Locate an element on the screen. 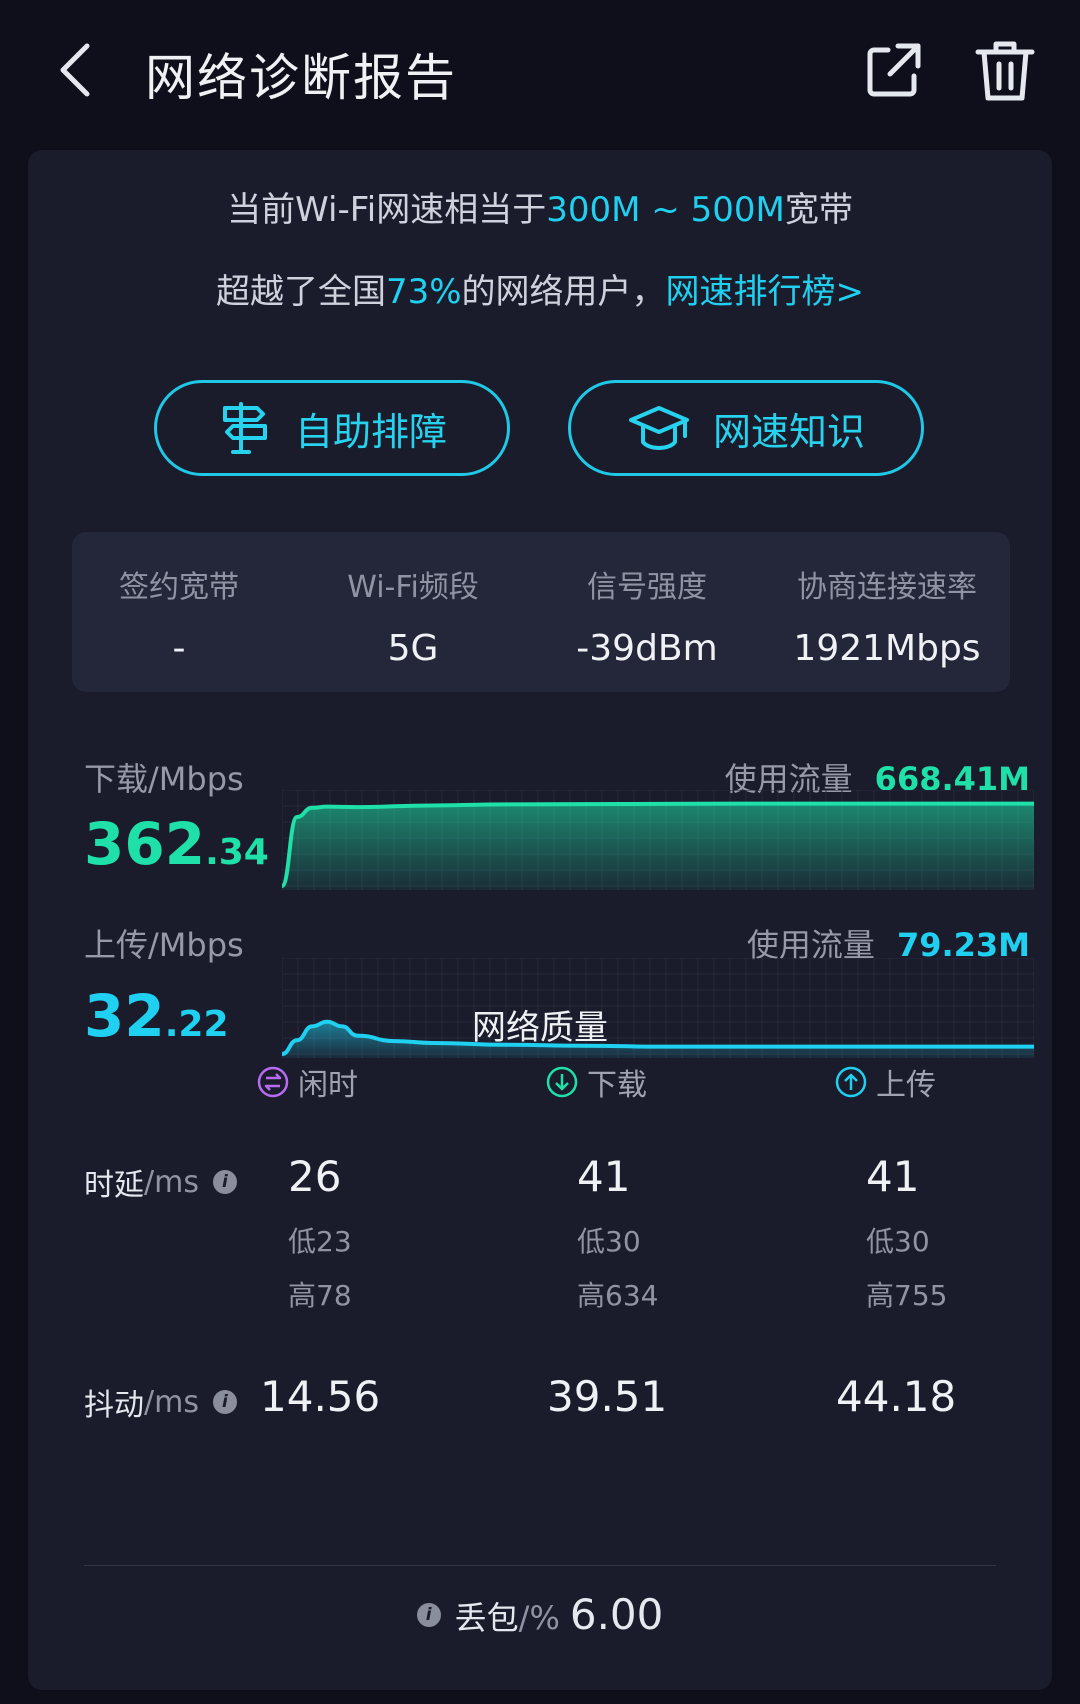 This screenshot has width=1080, height=1704. self-help-button: 自助排障 is located at coordinates (332, 428).